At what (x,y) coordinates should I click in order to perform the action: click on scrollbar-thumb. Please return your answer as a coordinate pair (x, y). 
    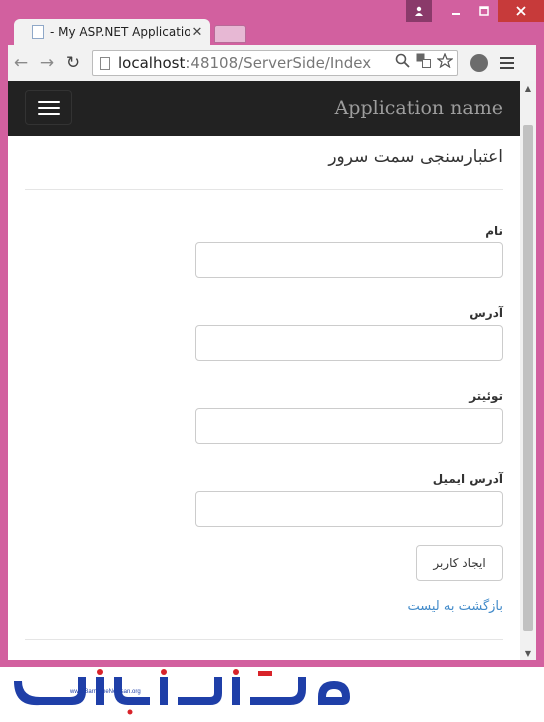
    Looking at the image, I should click on (528, 378).